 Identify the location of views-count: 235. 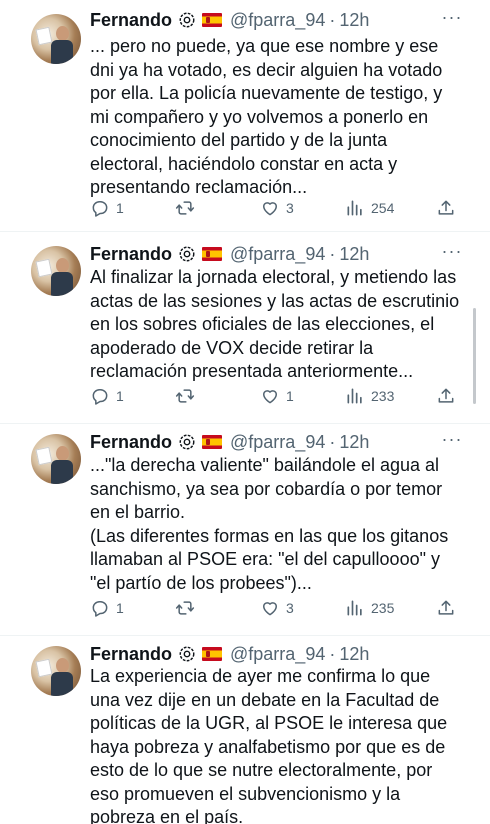
(383, 608).